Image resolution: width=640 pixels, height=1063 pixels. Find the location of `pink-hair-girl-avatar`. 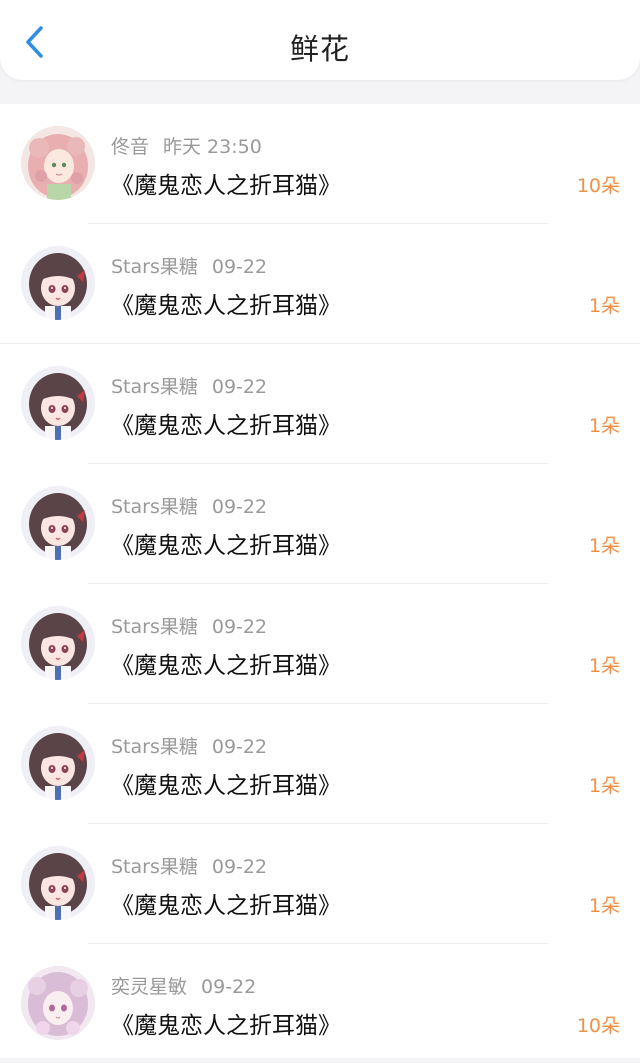

pink-hair-girl-avatar is located at coordinates (58, 163).